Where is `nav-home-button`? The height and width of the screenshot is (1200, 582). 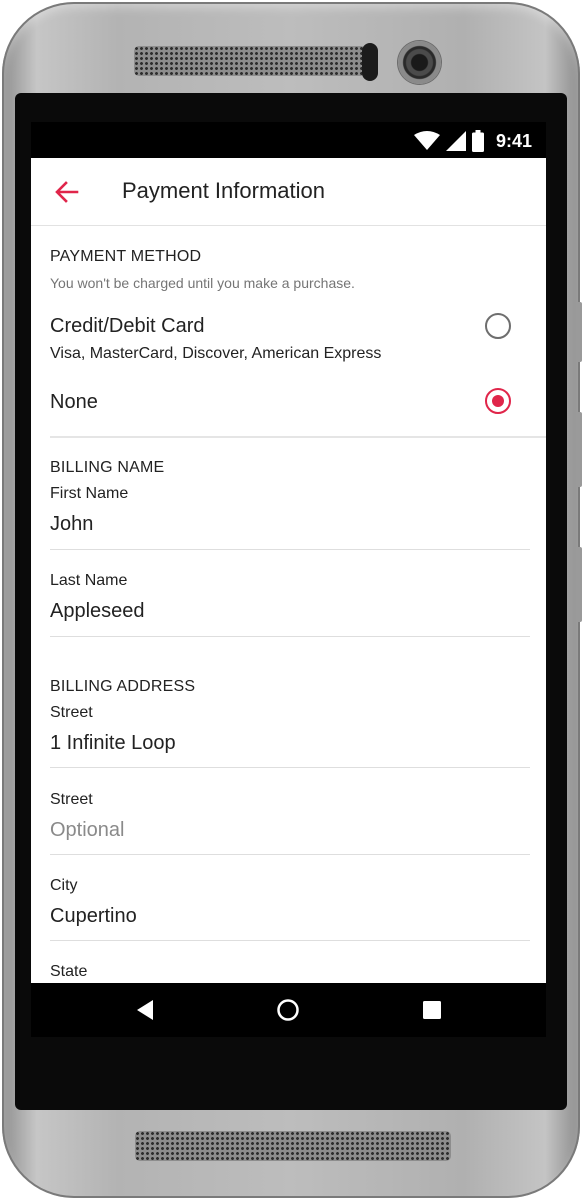
nav-home-button is located at coordinates (288, 1010).